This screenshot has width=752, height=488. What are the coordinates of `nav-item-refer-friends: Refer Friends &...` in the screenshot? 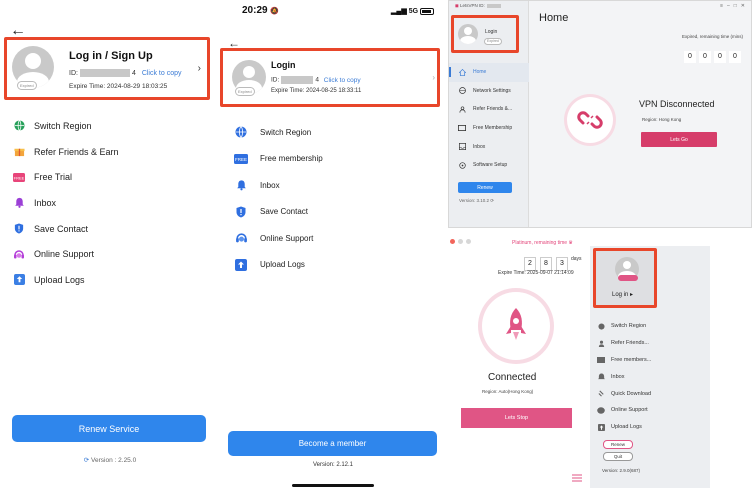 It's located at (489, 109).